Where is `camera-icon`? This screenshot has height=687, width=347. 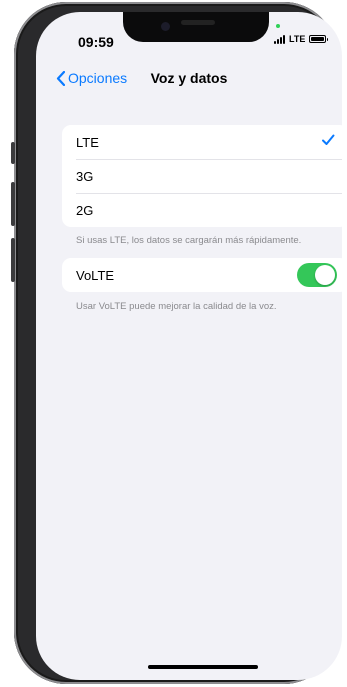
camera-icon is located at coordinates (165, 26).